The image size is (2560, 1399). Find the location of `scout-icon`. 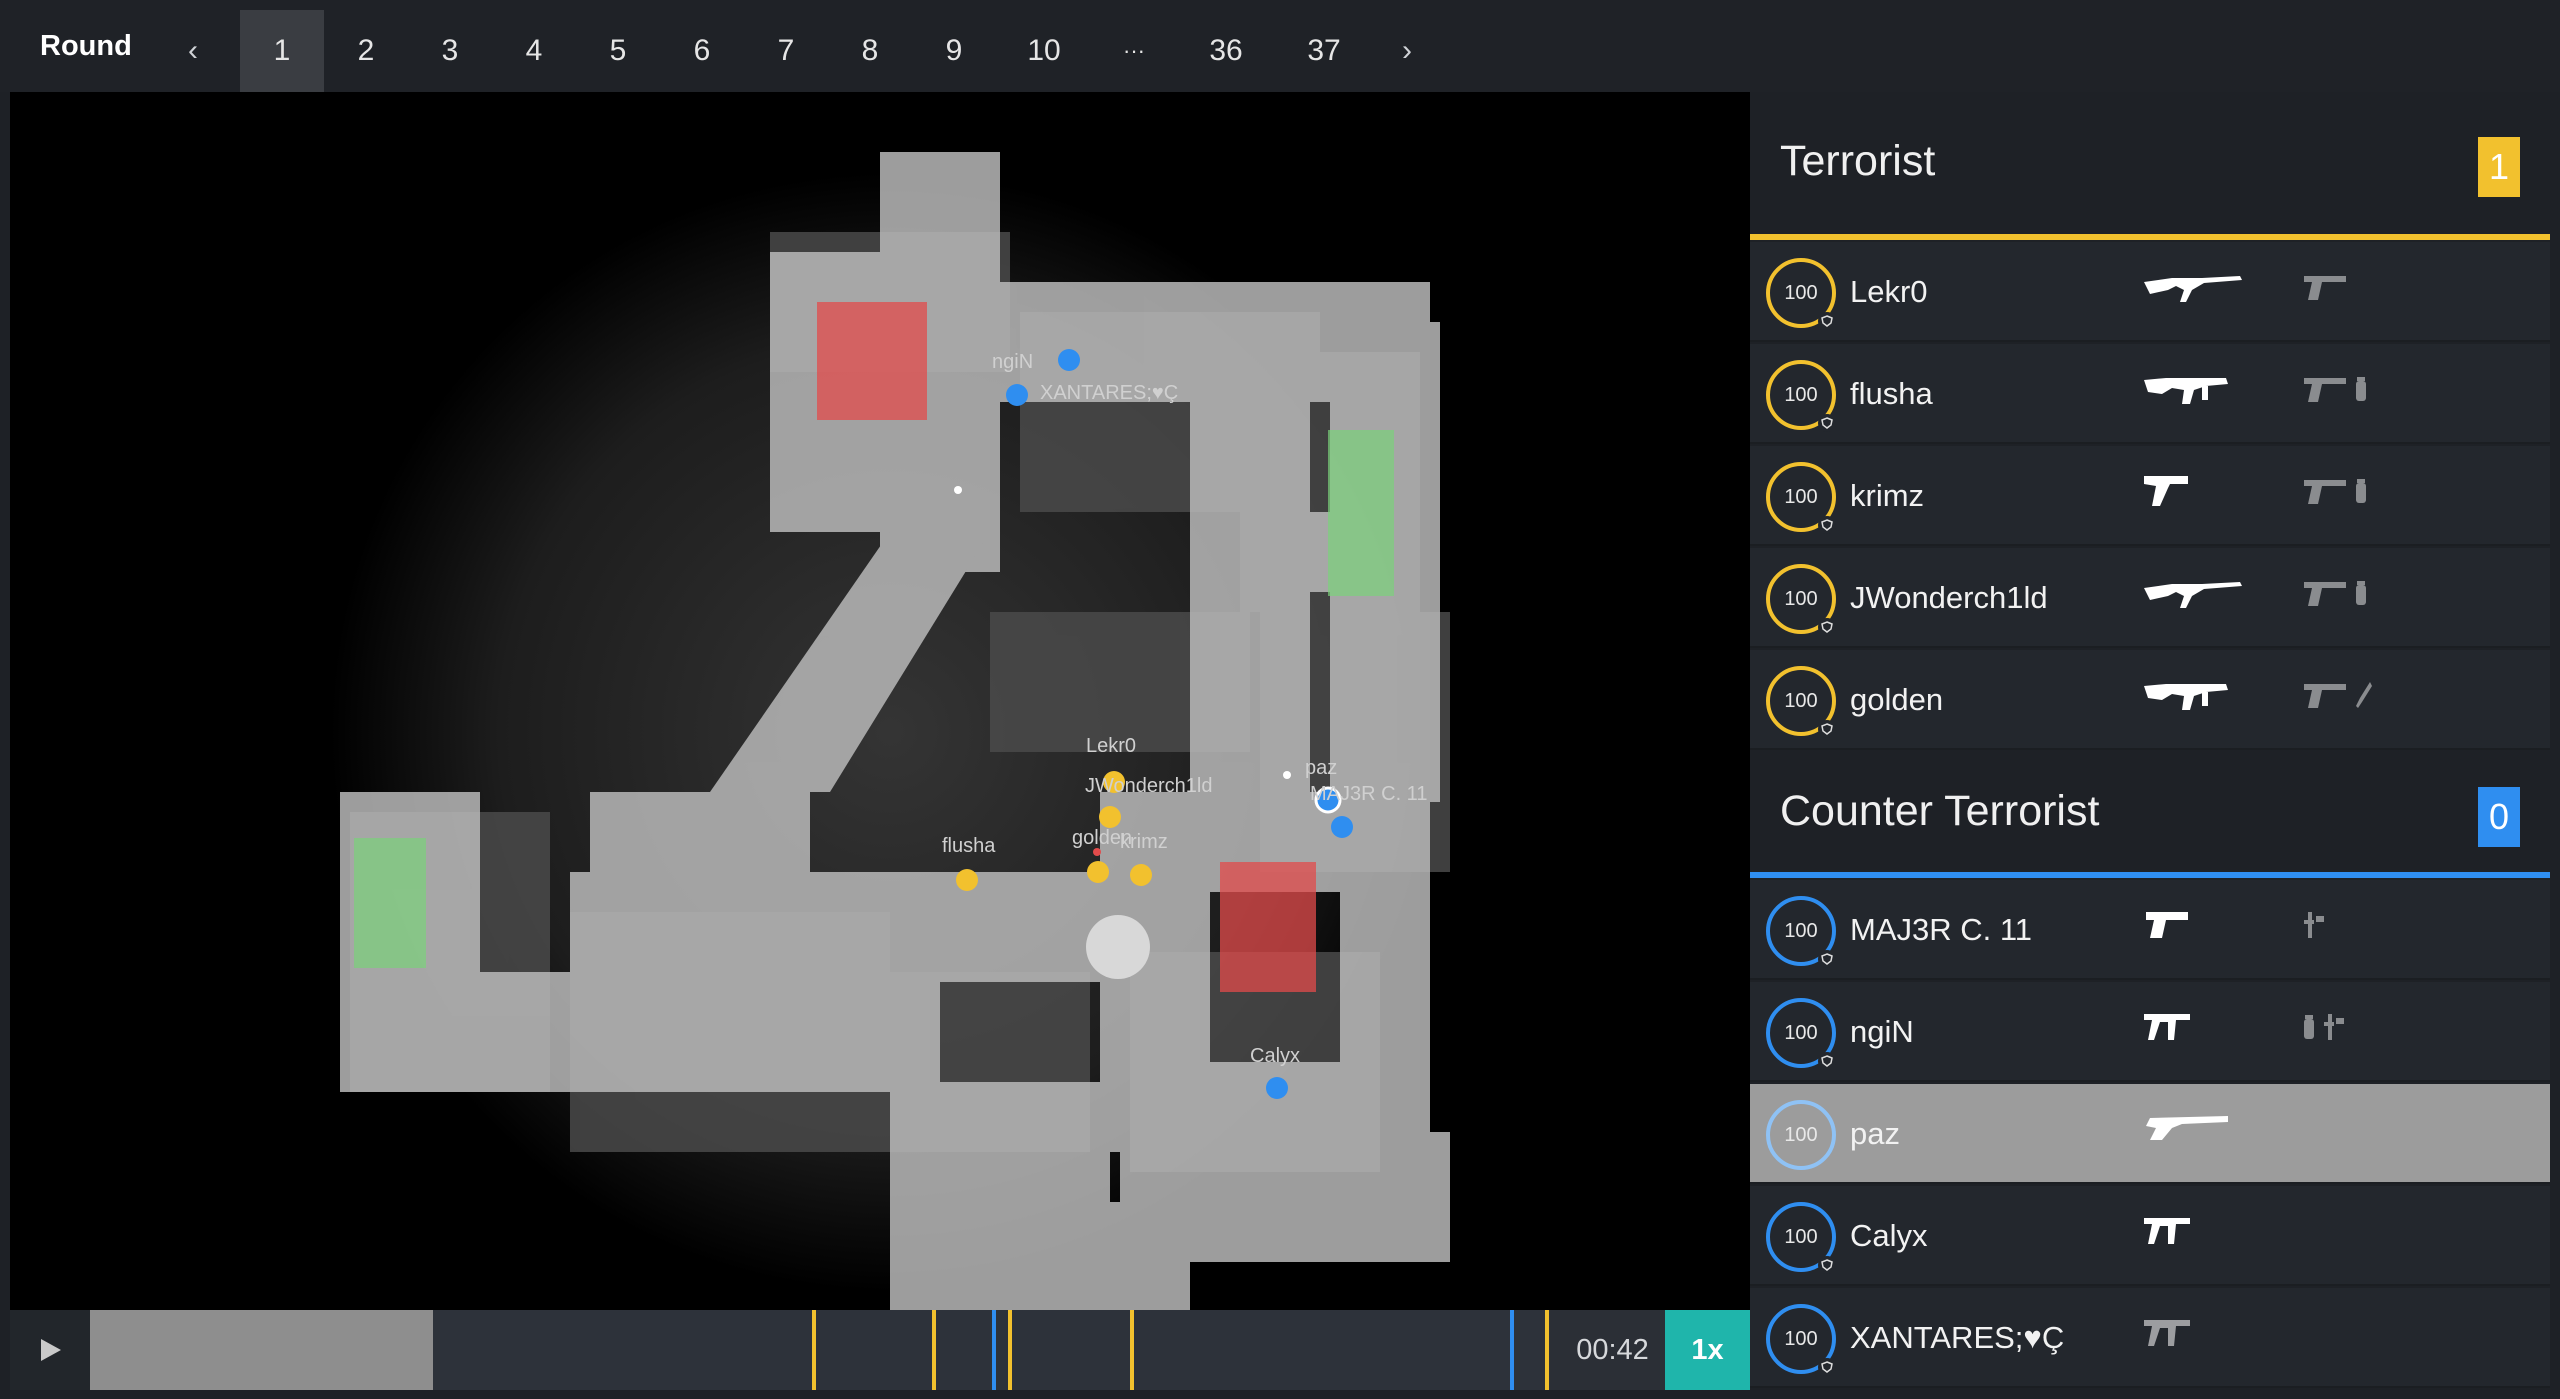

scout-icon is located at coordinates (2187, 1130).